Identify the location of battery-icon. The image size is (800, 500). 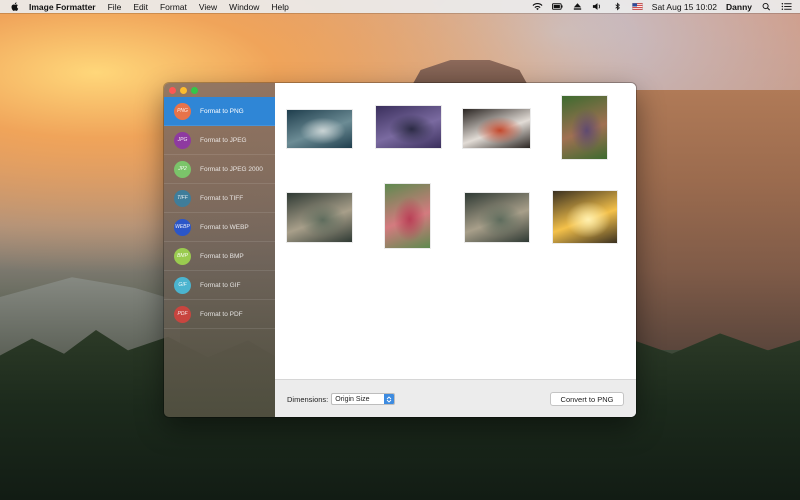
(557, 6).